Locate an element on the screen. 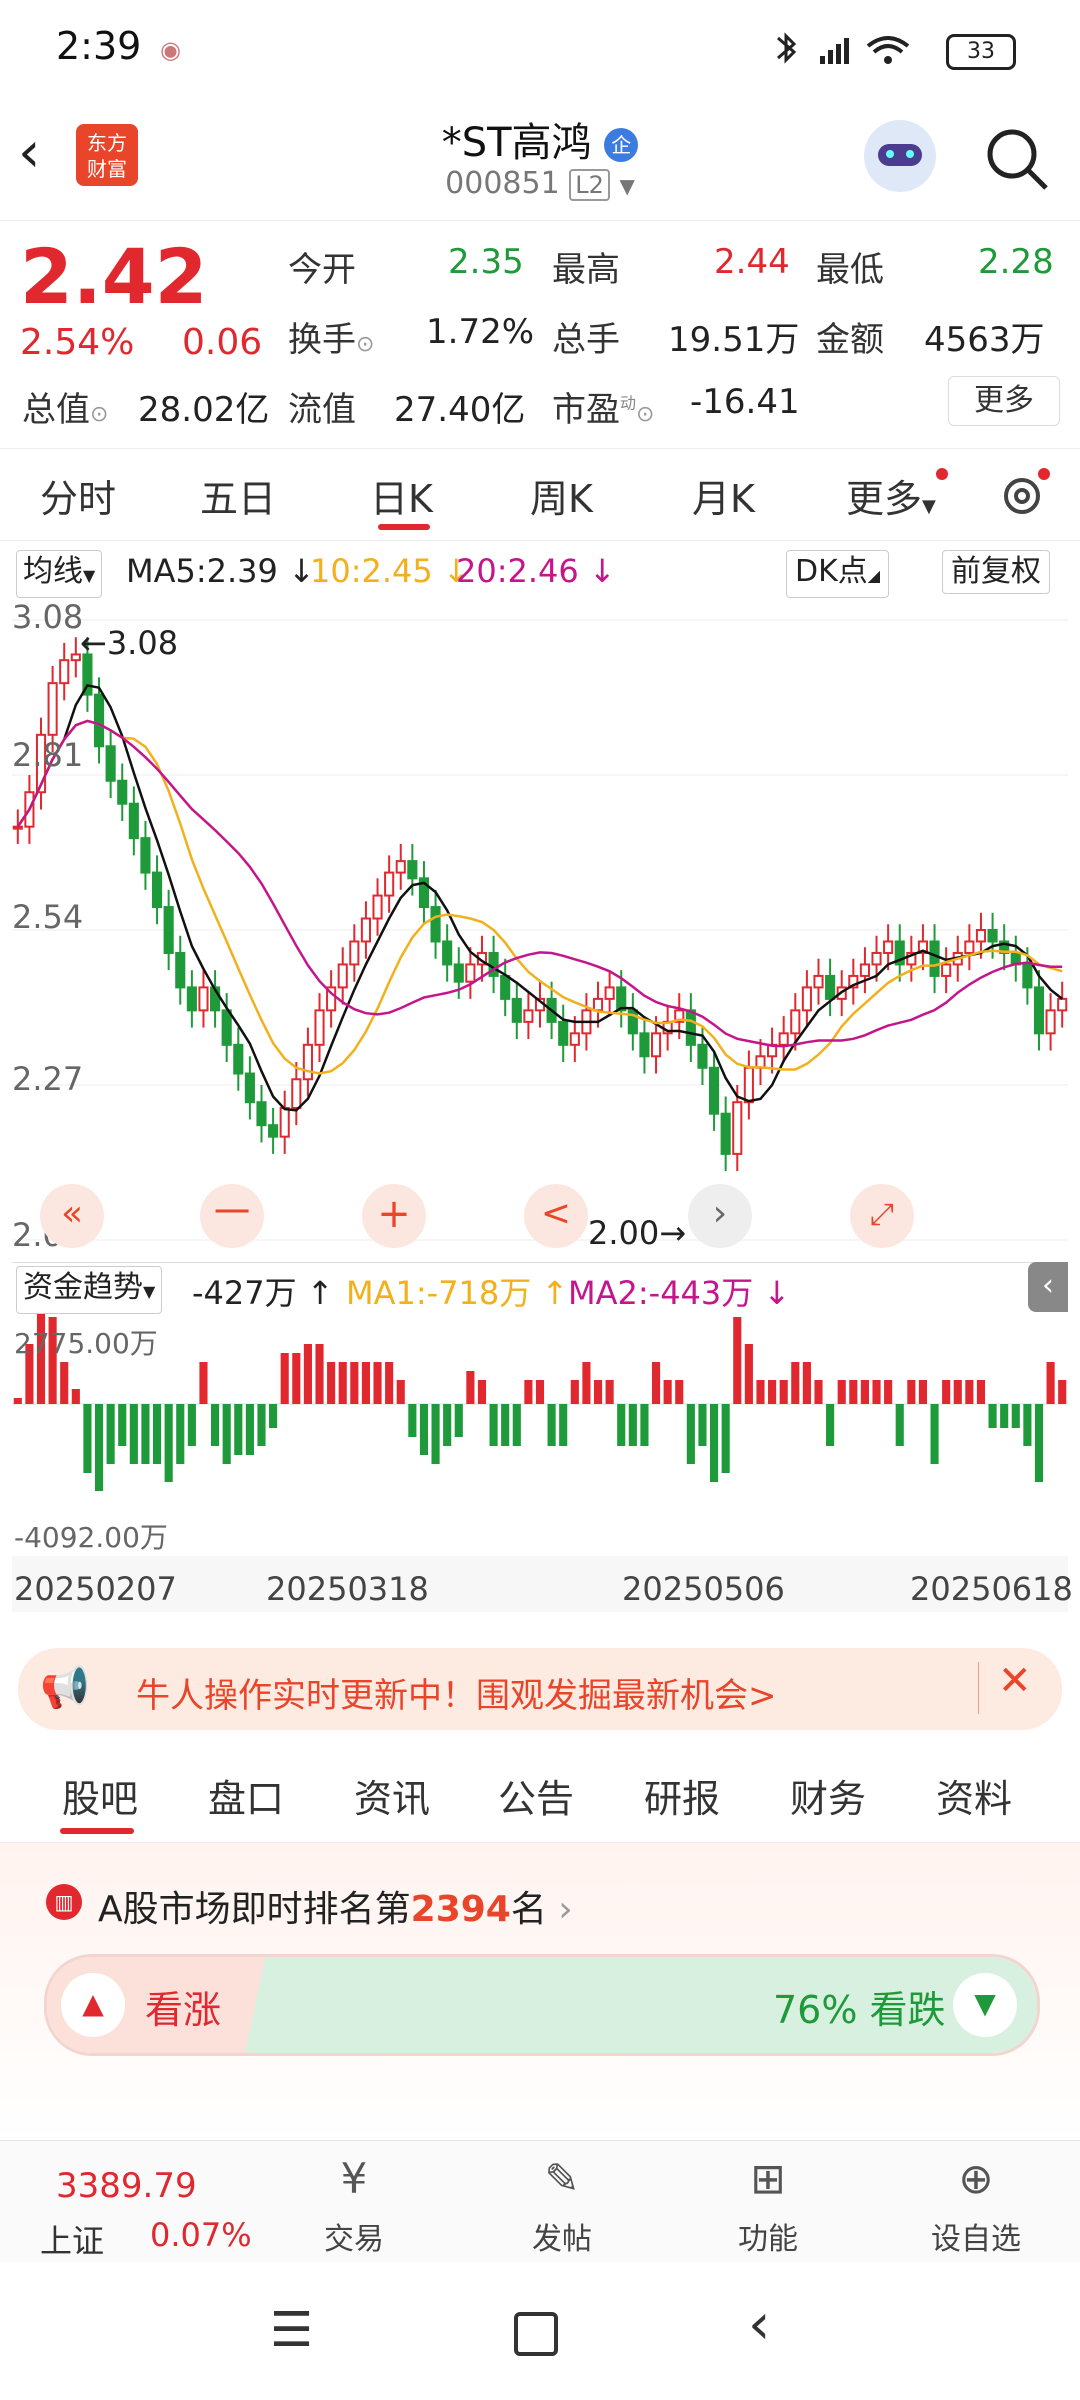 The image size is (1080, 2400). megaphone-icon: 📢 is located at coordinates (65, 1688).